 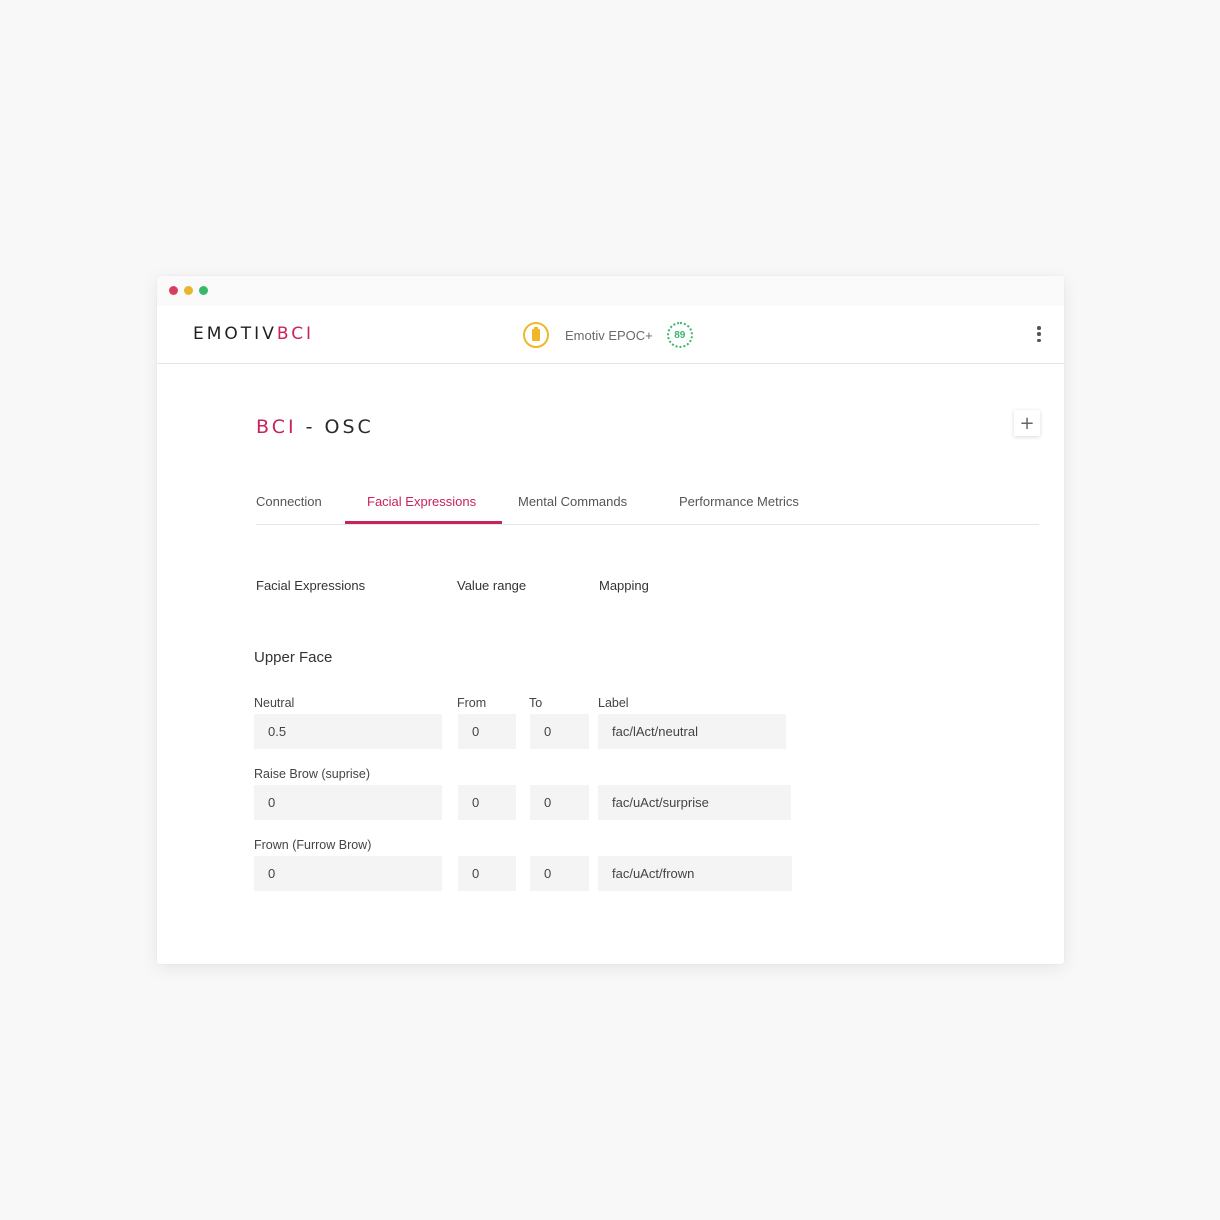 What do you see at coordinates (692, 731) in the screenshot?
I see `neutral-label-input: fac/lAct/neutral` at bounding box center [692, 731].